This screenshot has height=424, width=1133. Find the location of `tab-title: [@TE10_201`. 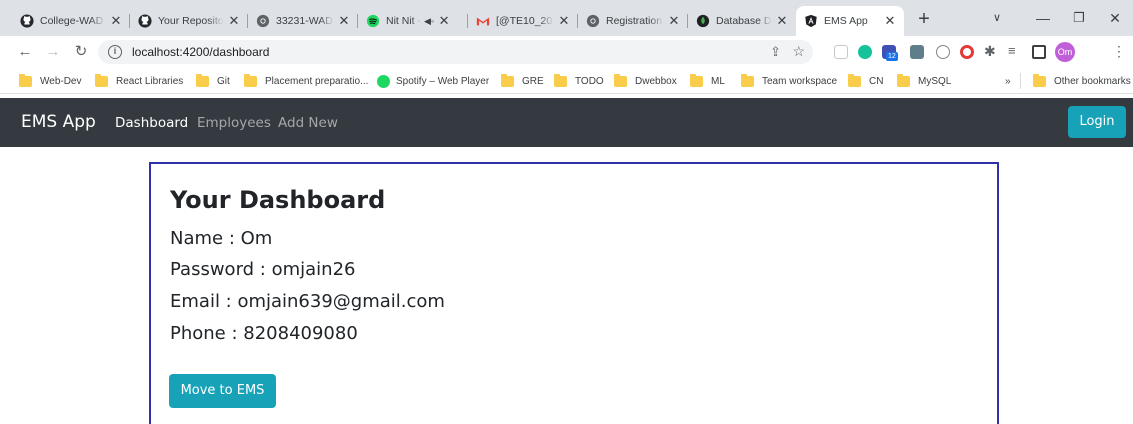

tab-title: [@TE10_201 is located at coordinates (525, 21).